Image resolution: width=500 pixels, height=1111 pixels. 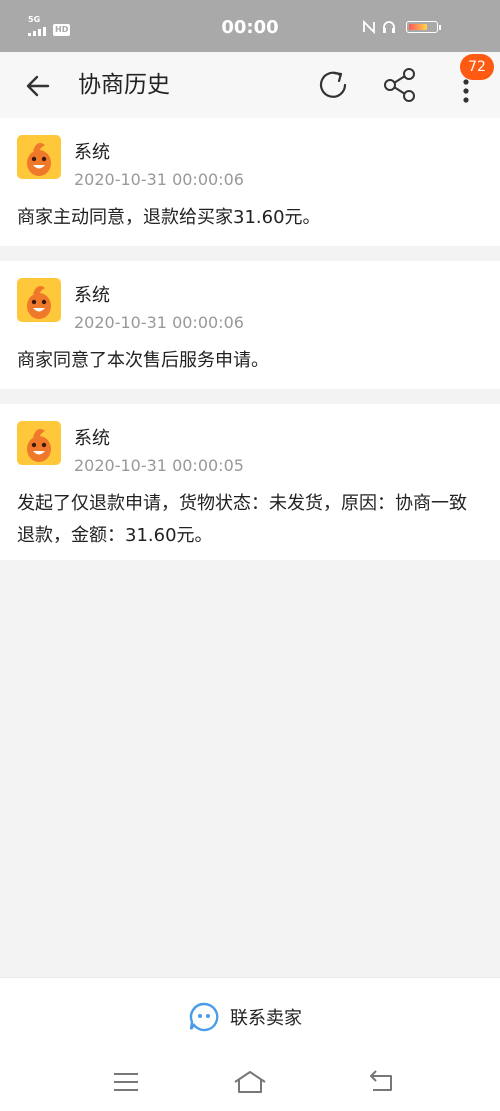 I want to click on contact-seller-button: 联系卖家, so click(x=245, y=1017).